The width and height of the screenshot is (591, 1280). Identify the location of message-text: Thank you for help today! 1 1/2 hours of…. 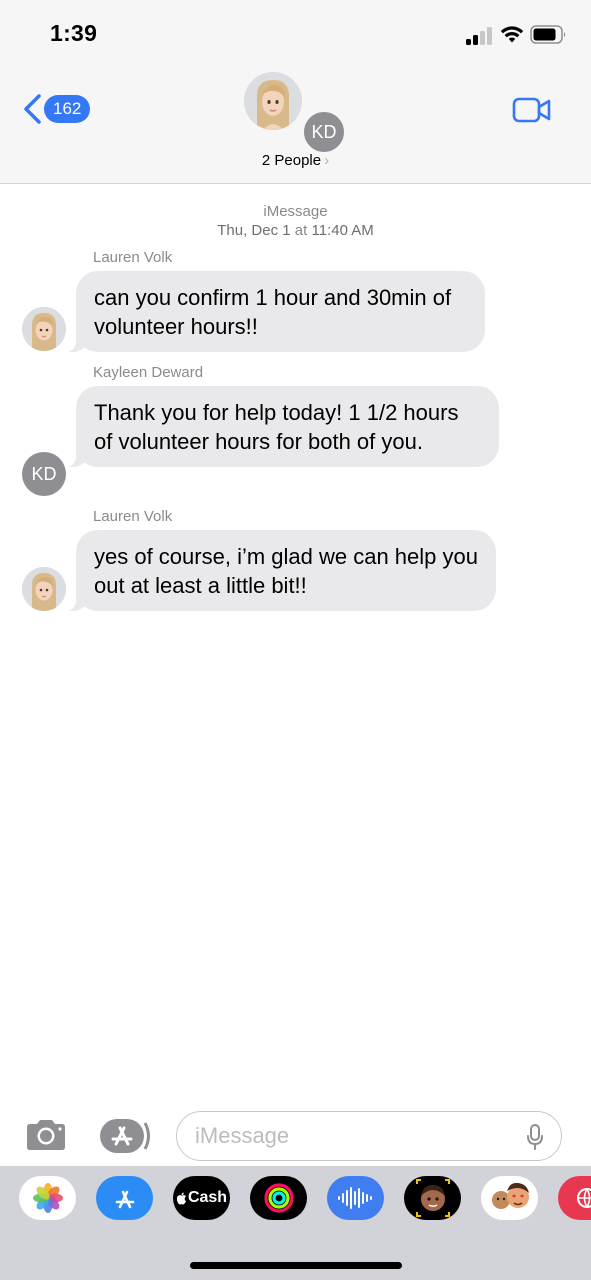
(276, 427).